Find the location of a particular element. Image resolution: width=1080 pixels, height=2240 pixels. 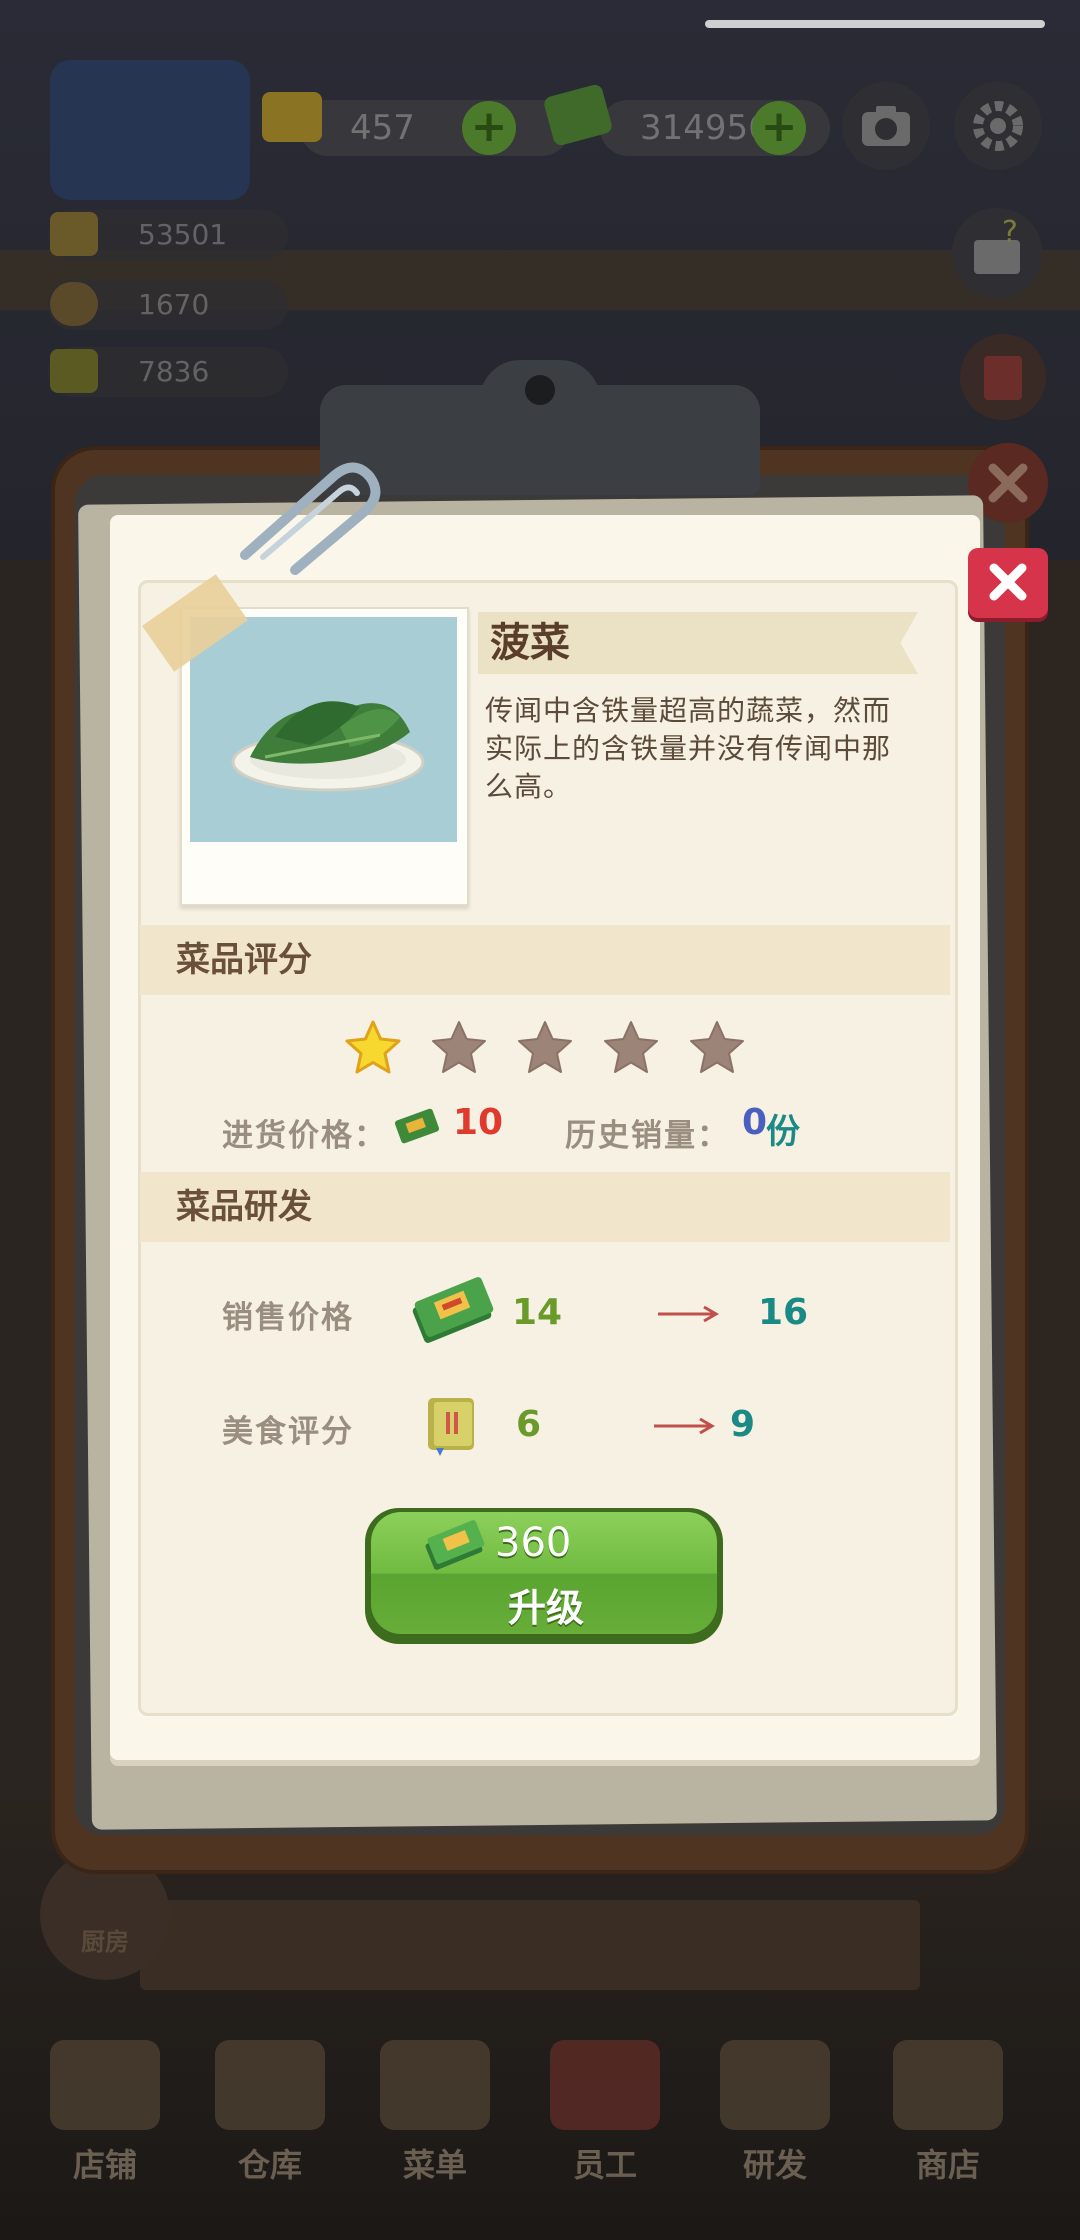

nav-staff: 员工 is located at coordinates (605, 2115).